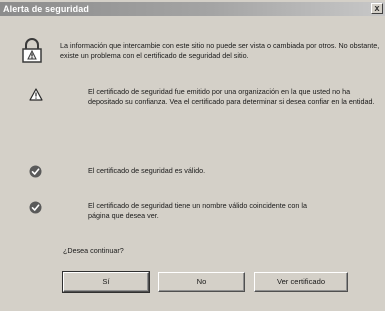  Describe the element at coordinates (32, 51) in the screenshot. I see `security-lock-icon` at that location.